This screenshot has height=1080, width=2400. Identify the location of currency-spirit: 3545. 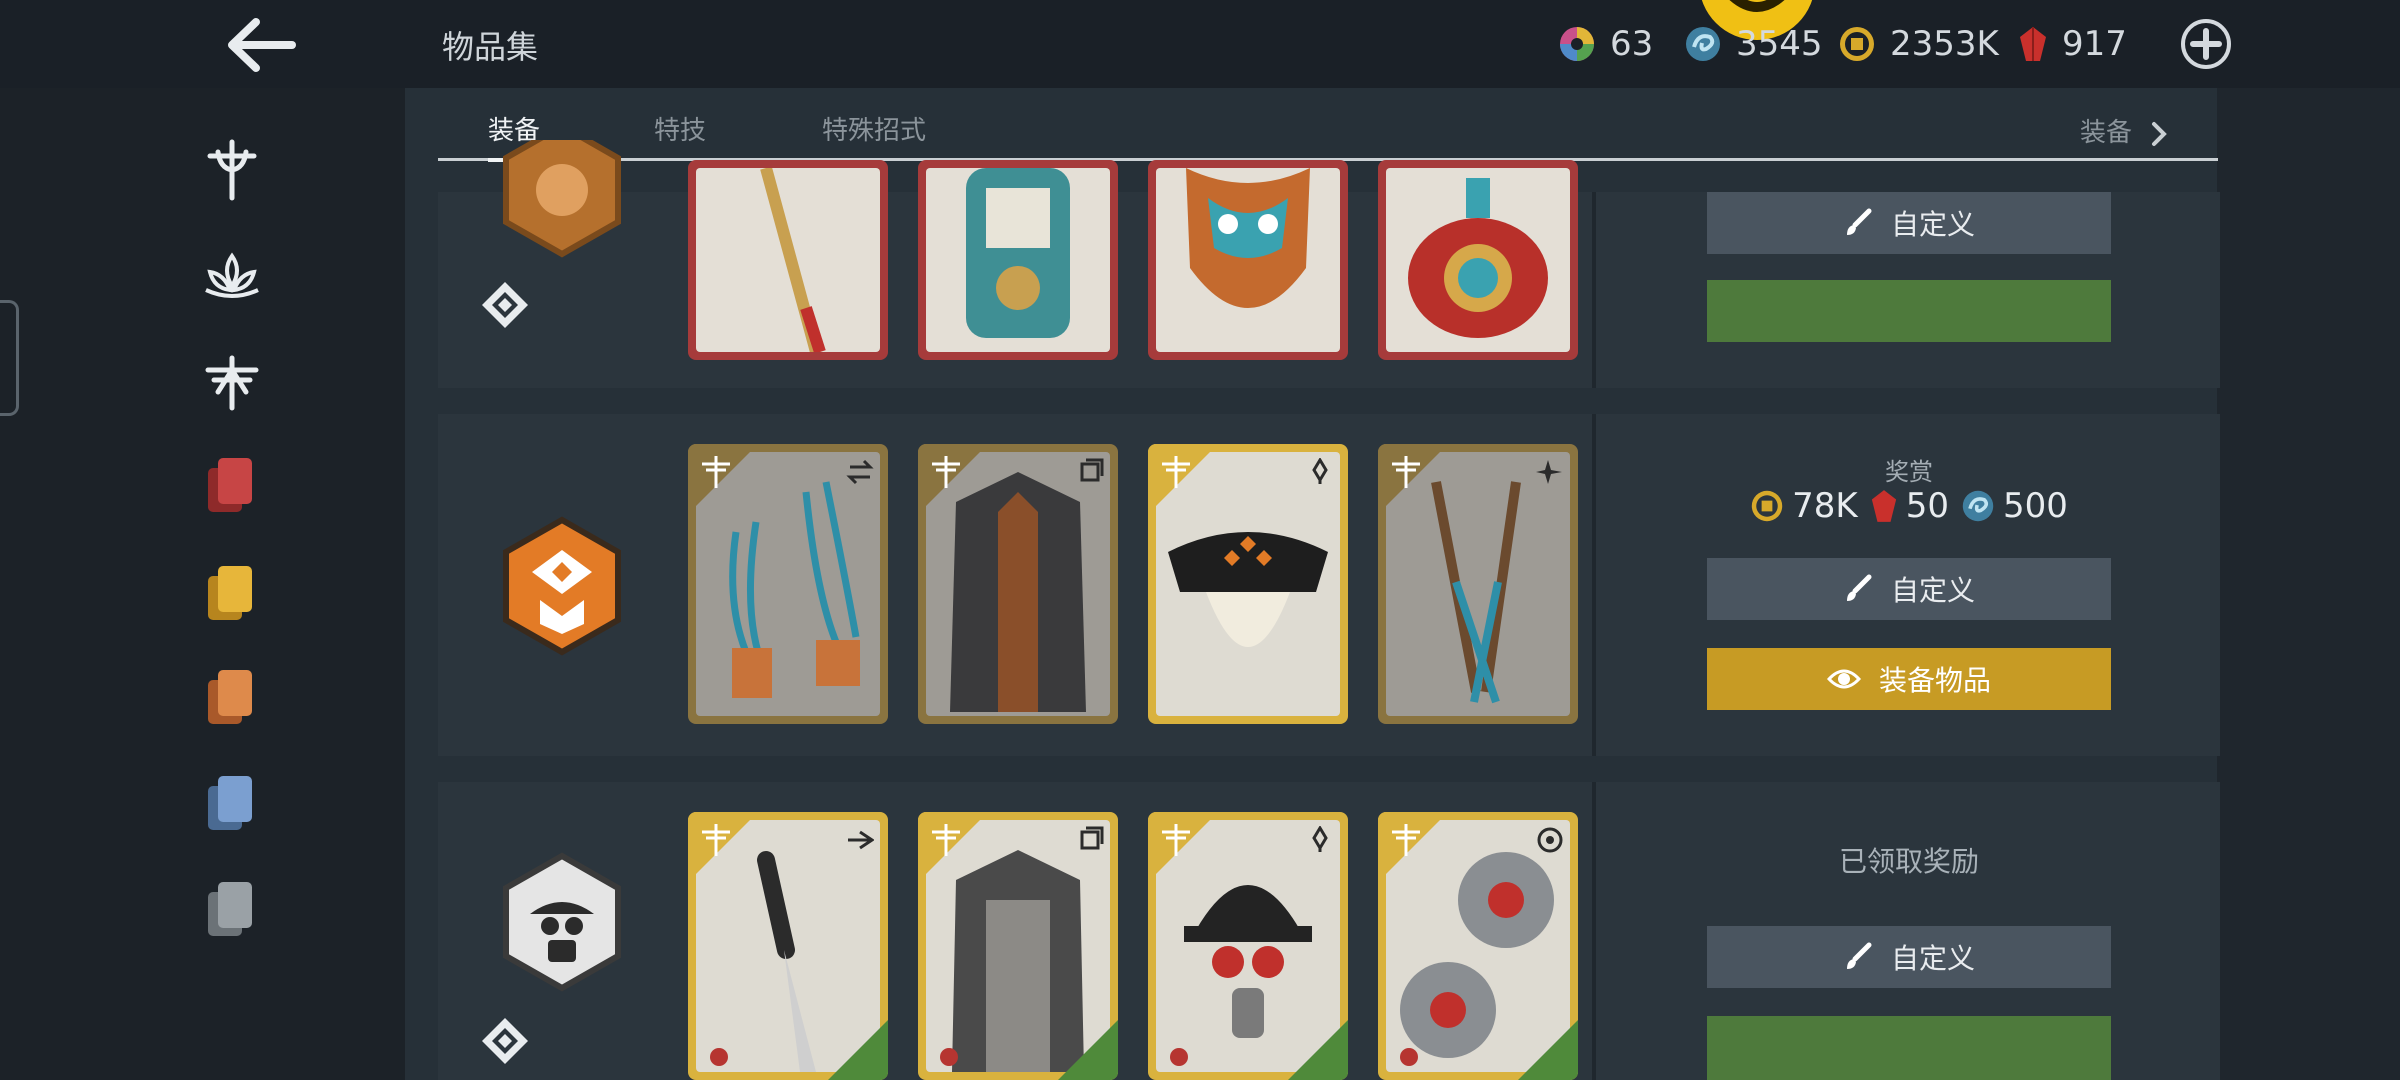
(1753, 44).